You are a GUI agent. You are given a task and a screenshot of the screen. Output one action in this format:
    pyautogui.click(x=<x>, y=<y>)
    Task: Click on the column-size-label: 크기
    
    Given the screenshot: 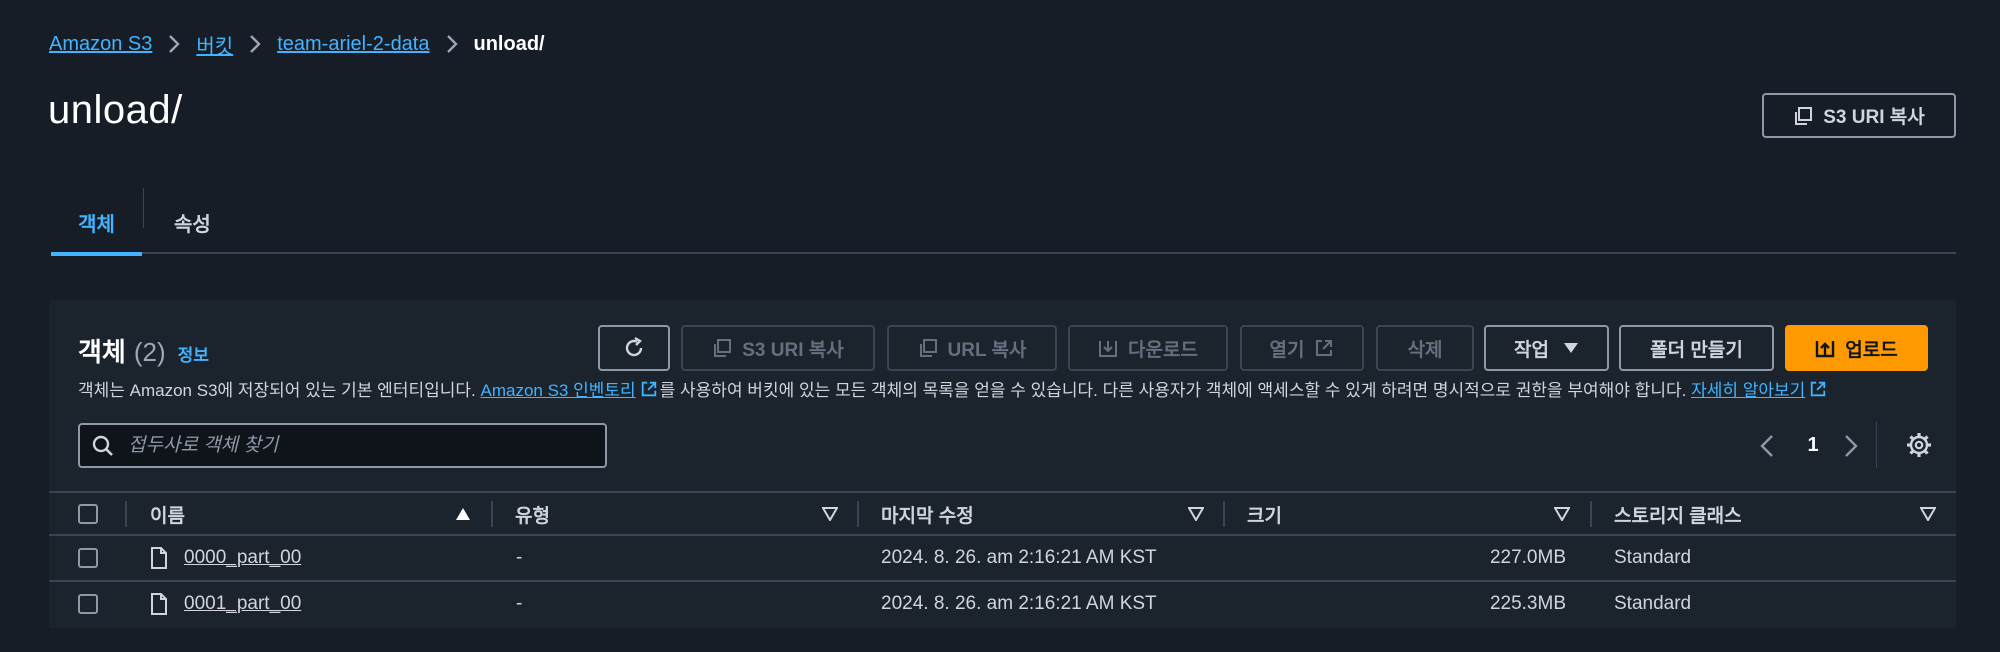 What is the action you would take?
    pyautogui.click(x=1264, y=516)
    